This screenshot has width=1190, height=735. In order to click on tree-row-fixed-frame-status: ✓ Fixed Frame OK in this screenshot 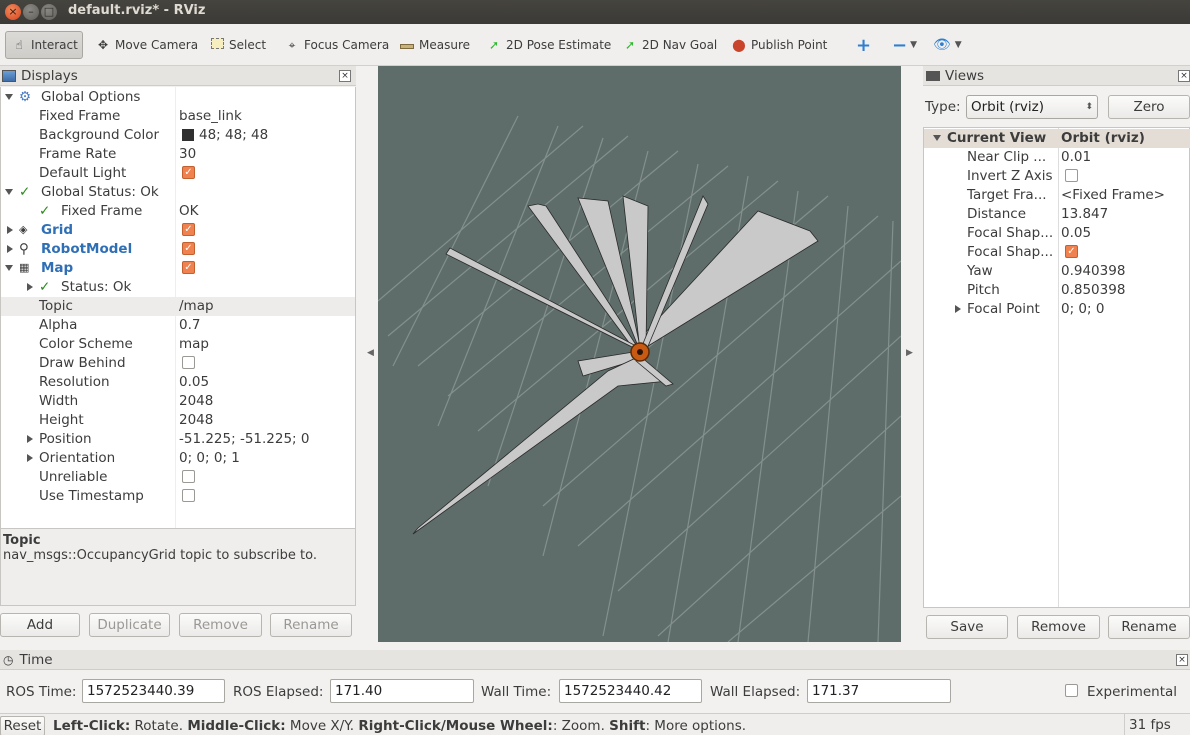, I will do `click(178, 211)`.